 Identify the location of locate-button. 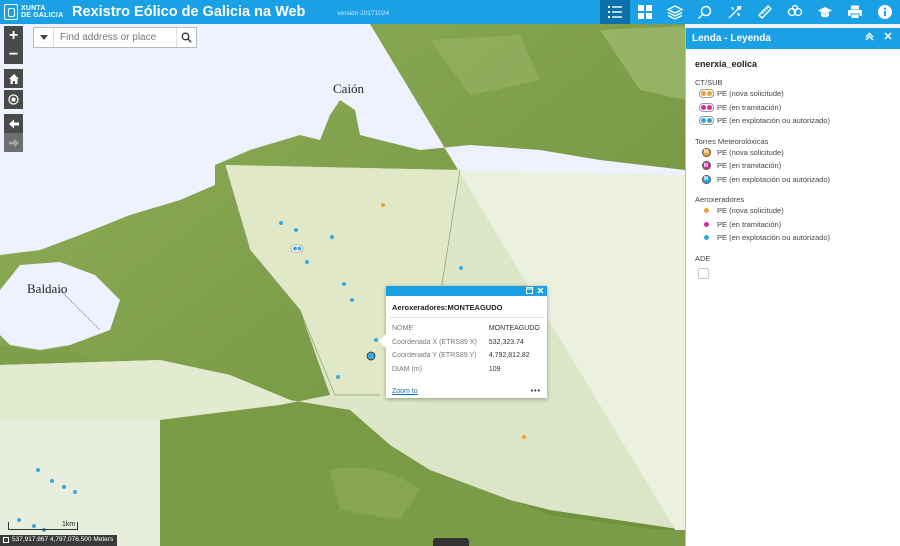
(13, 99).